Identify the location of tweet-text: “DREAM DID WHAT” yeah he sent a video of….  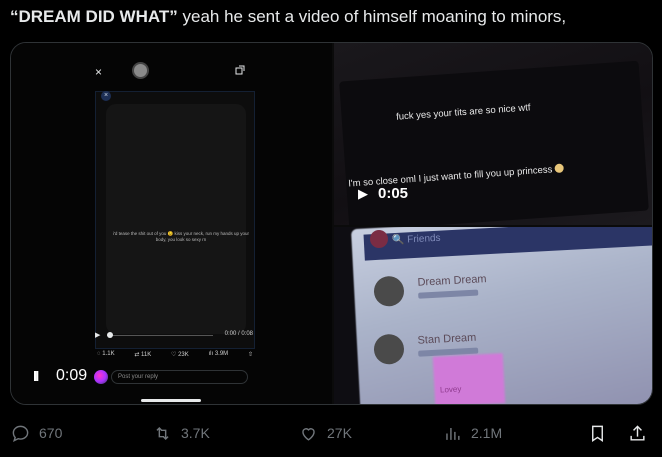
(335, 17).